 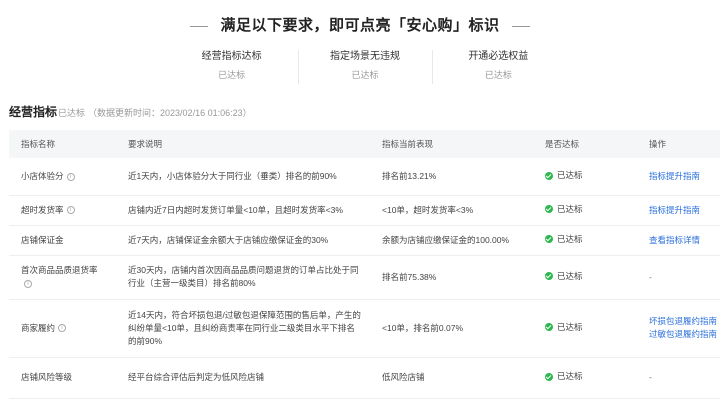 What do you see at coordinates (62, 277) in the screenshot?
I see `metric-name-cell: 首次商品品质退货率 i` at bounding box center [62, 277].